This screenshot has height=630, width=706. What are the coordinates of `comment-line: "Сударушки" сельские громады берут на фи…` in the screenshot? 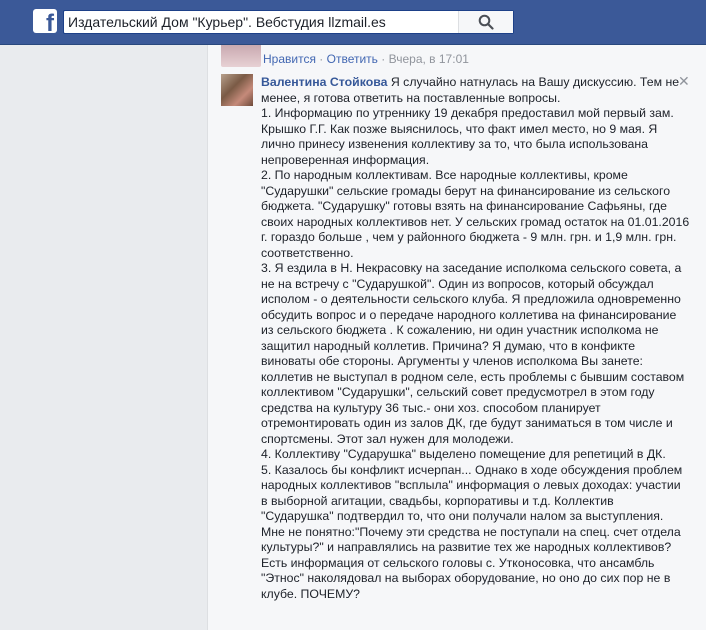 It's located at (466, 190).